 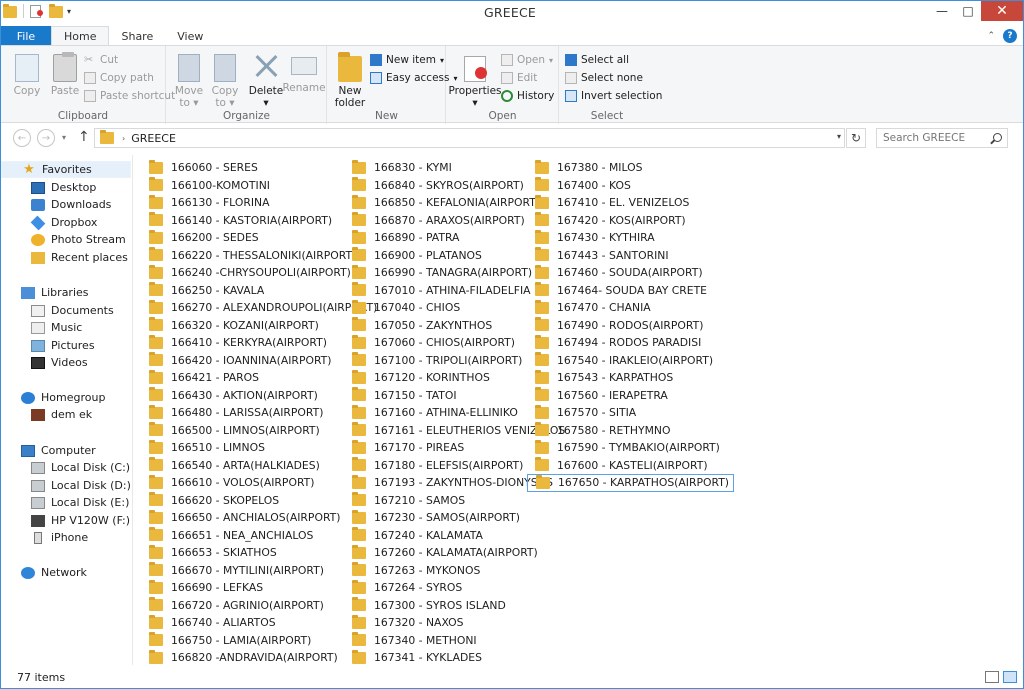 What do you see at coordinates (1002, 11) in the screenshot?
I see `close-button: ✕` at bounding box center [1002, 11].